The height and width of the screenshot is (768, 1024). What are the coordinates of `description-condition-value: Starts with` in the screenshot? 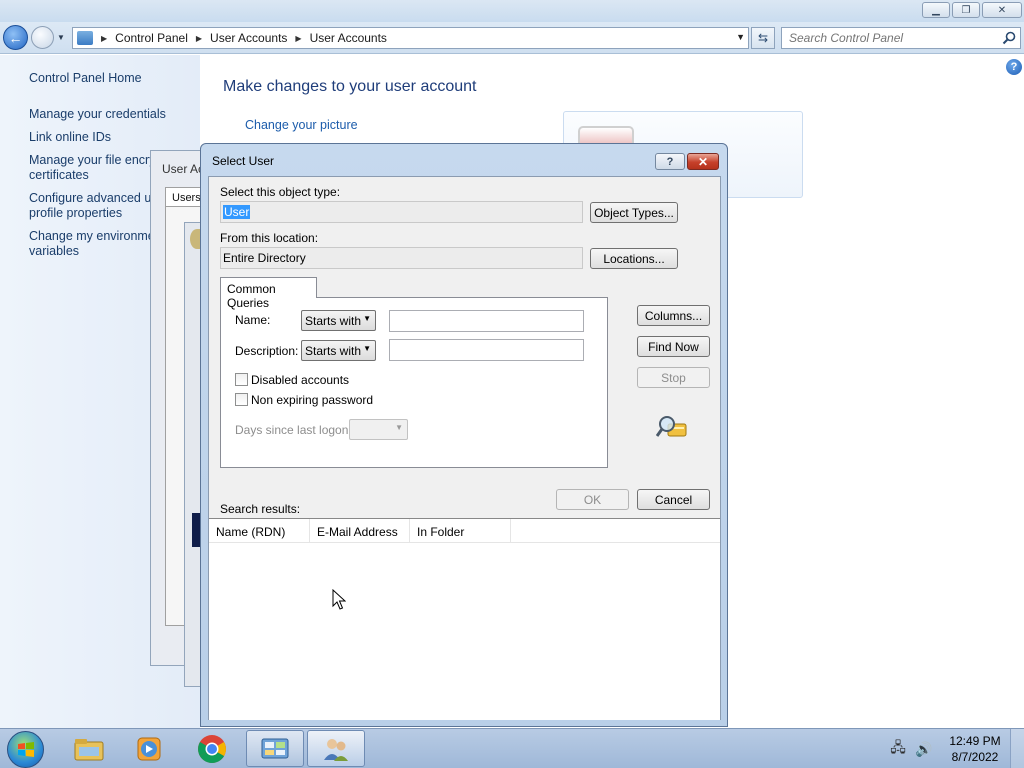 It's located at (333, 351).